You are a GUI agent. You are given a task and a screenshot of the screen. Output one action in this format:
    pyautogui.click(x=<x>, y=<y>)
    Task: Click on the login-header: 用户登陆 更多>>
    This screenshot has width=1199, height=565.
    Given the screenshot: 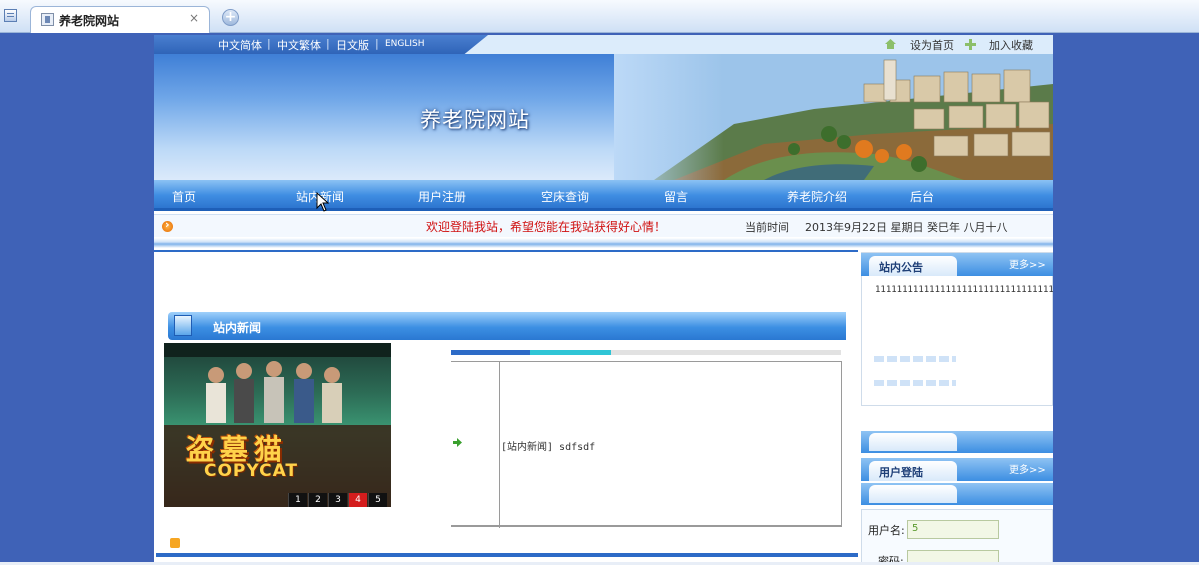 What is the action you would take?
    pyautogui.click(x=957, y=469)
    